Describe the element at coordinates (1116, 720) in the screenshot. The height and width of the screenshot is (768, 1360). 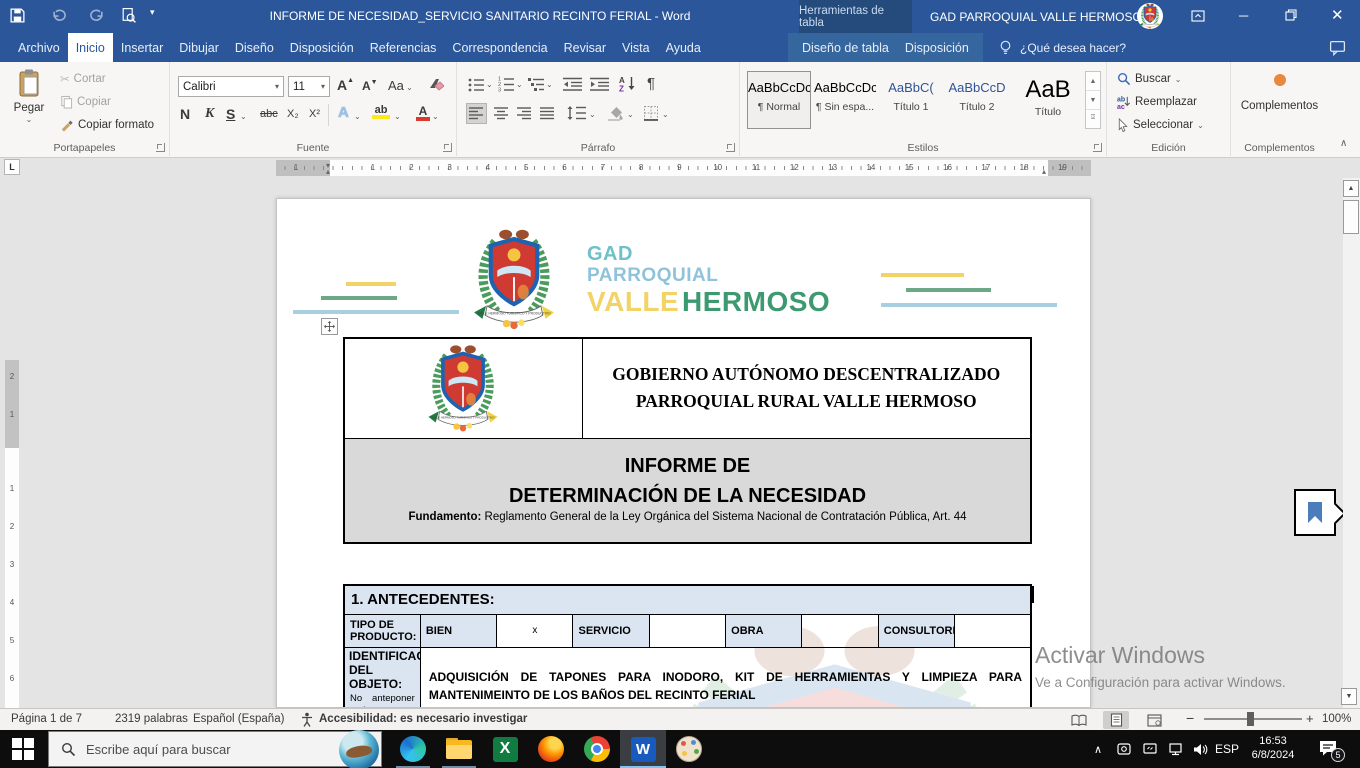
I see `print-layout-button` at that location.